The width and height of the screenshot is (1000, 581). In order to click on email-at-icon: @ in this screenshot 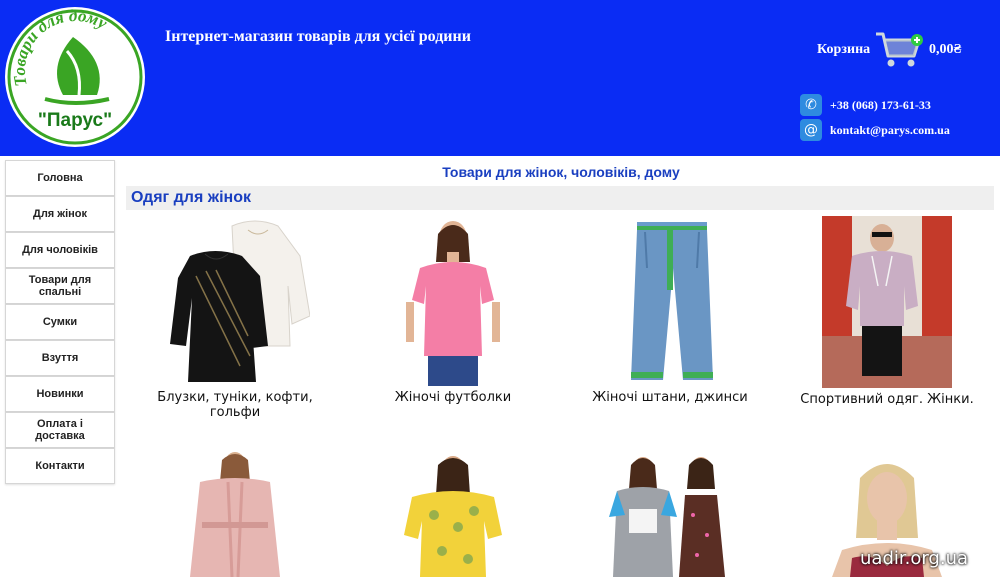, I will do `click(811, 130)`.